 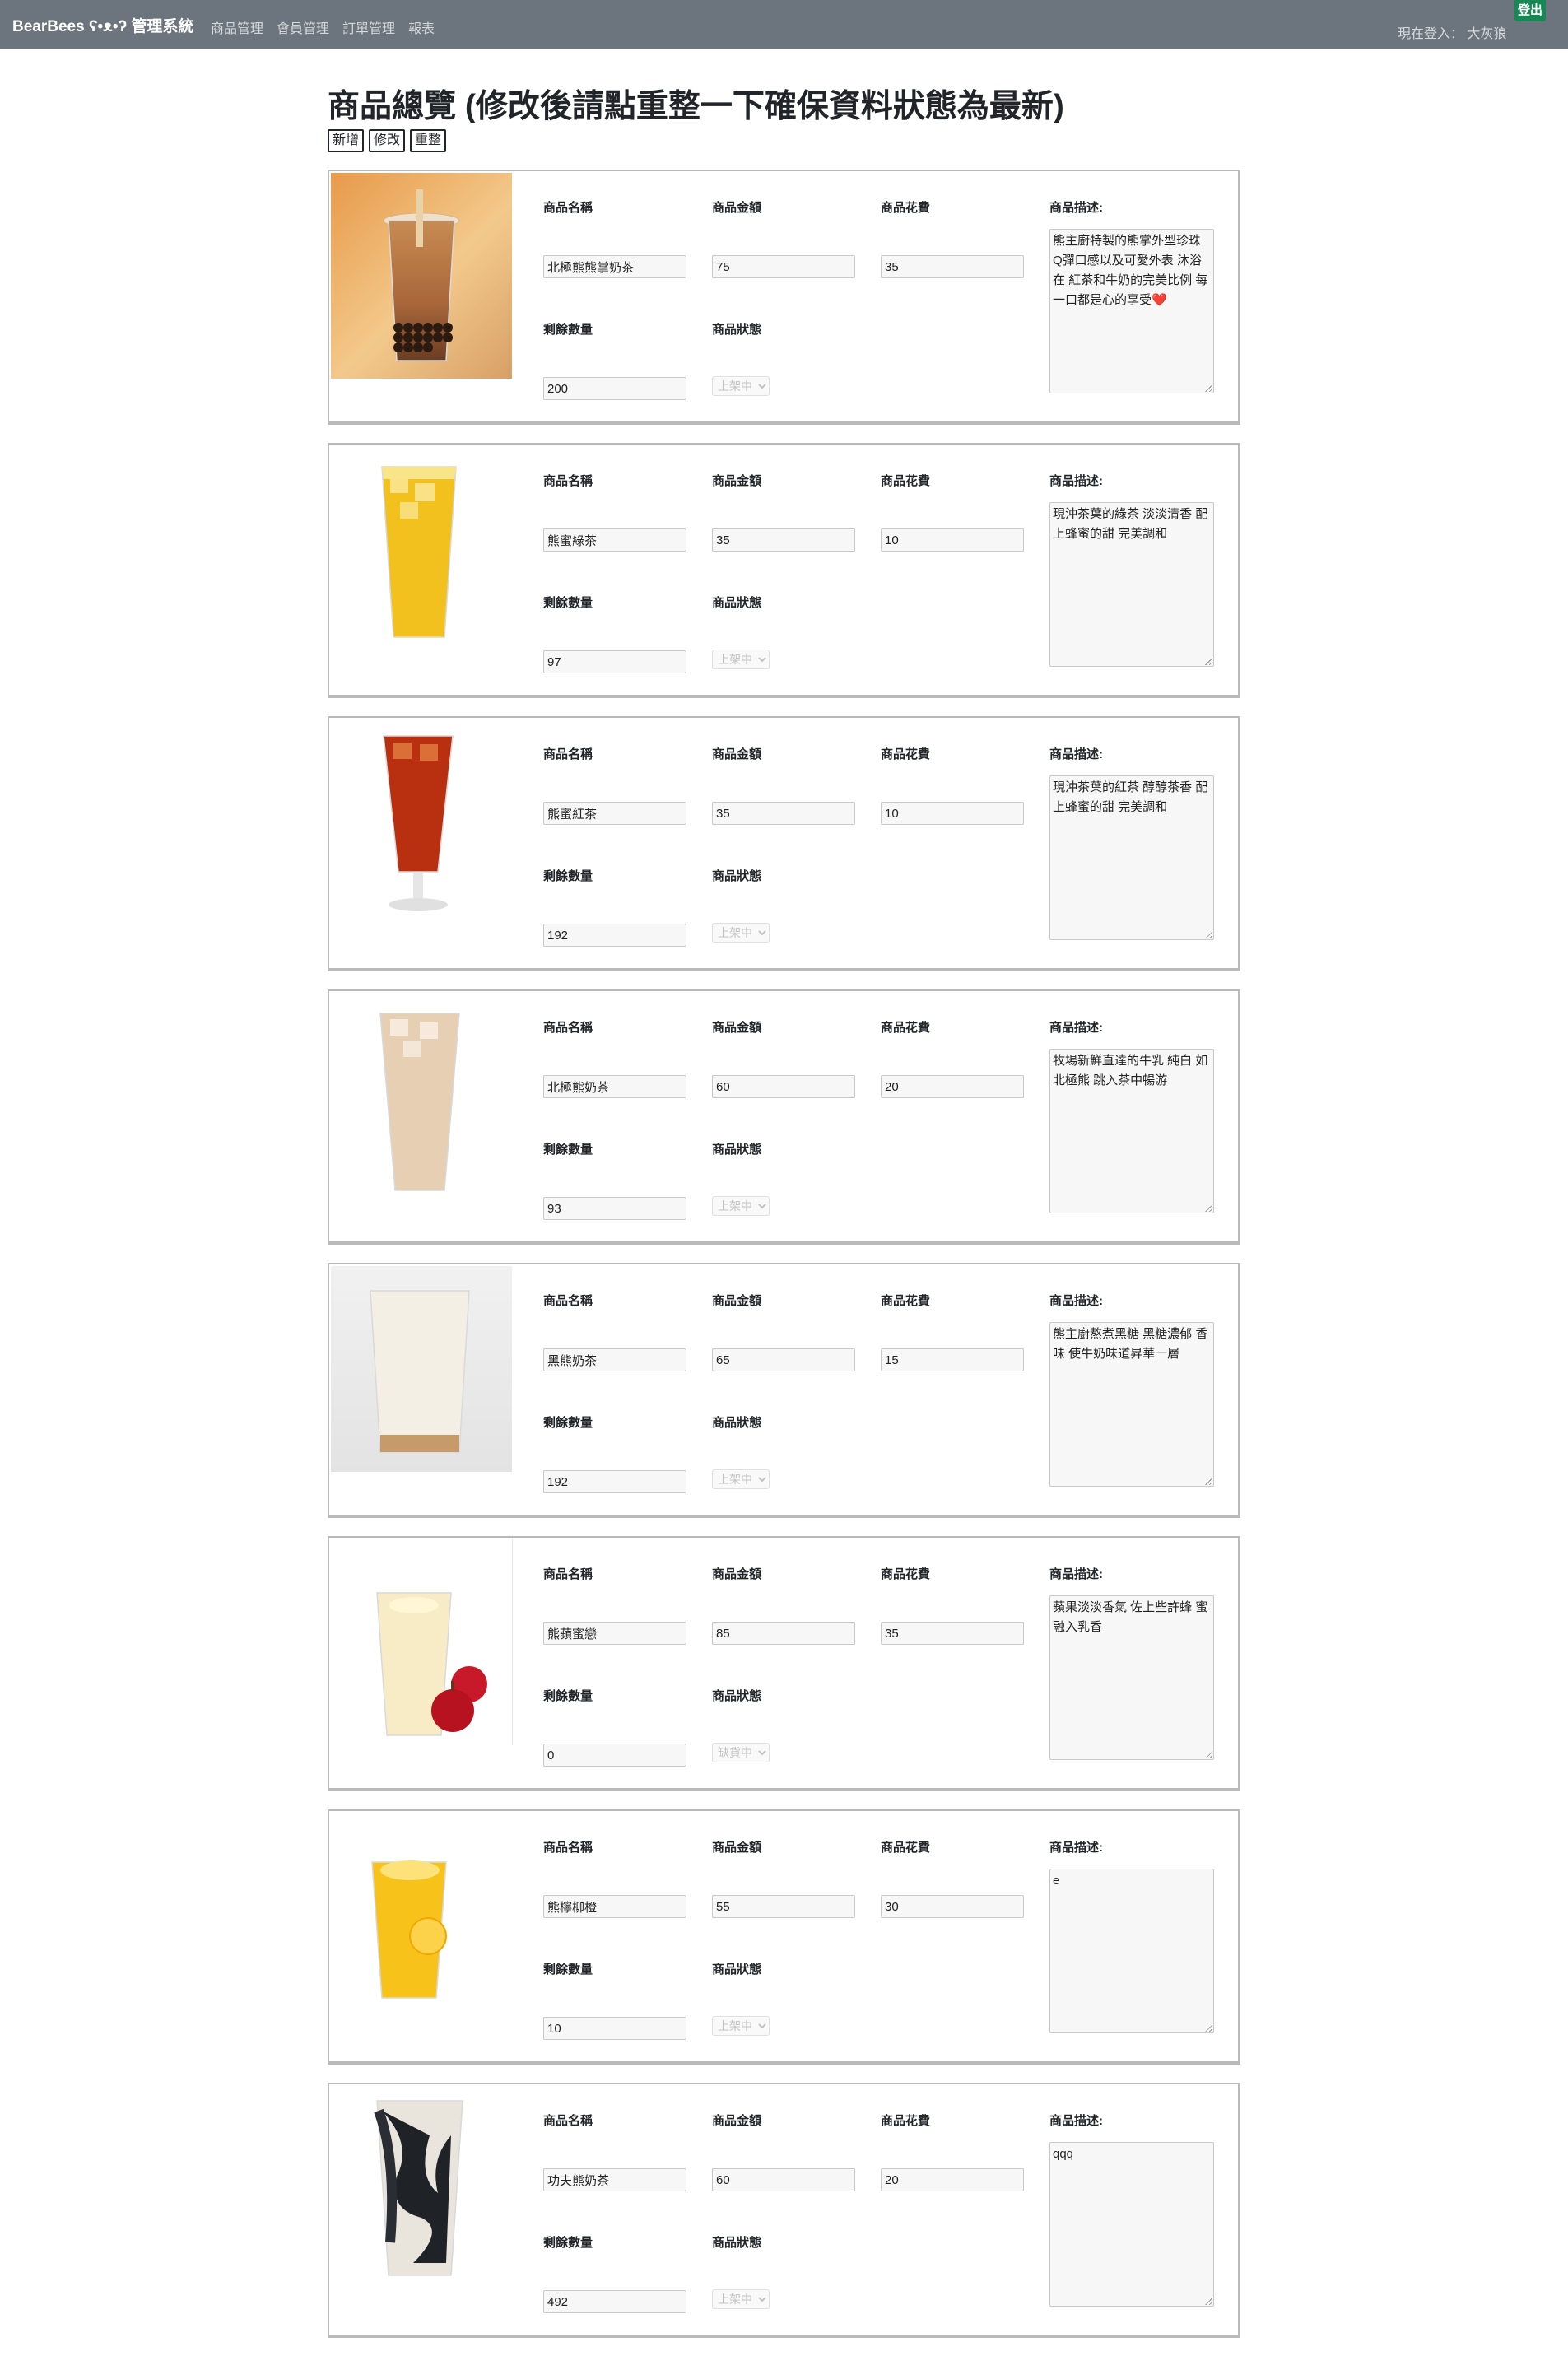 What do you see at coordinates (346, 140) in the screenshot?
I see `add-button: 新增` at bounding box center [346, 140].